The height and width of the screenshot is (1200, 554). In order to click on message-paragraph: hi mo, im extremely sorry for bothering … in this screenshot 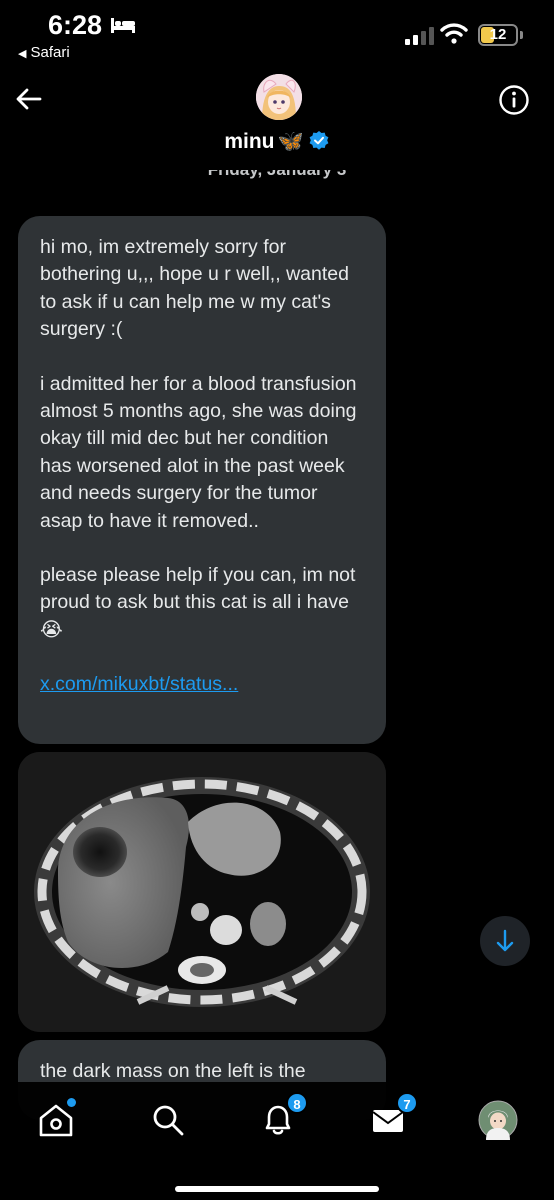, I will do `click(194, 288)`.